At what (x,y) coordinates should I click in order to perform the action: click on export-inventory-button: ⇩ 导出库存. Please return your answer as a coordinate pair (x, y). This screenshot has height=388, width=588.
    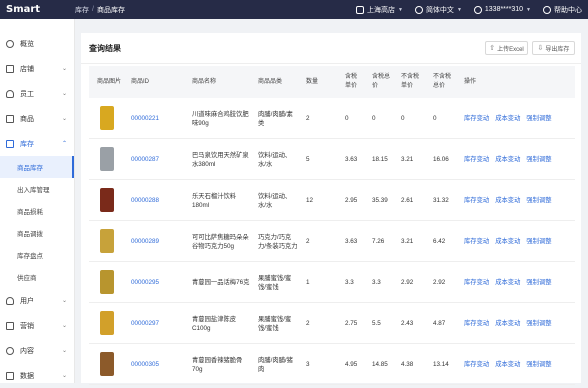
    Looking at the image, I should click on (553, 48).